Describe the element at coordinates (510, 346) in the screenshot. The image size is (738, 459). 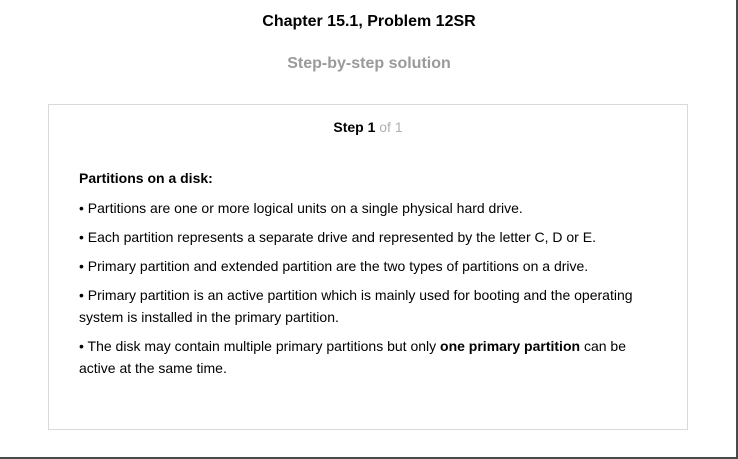
I see `emphasis-text: one primary partition` at that location.